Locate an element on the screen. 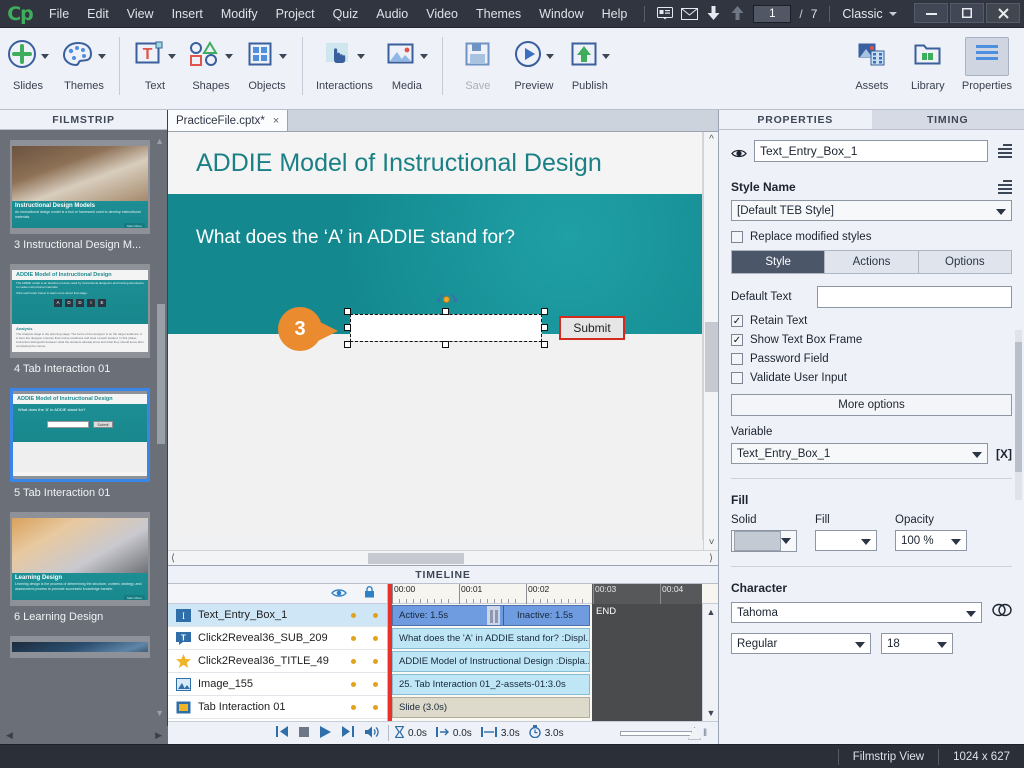 The width and height of the screenshot is (1024, 768). chevron-up-icon: ▲ is located at coordinates (159, 141).